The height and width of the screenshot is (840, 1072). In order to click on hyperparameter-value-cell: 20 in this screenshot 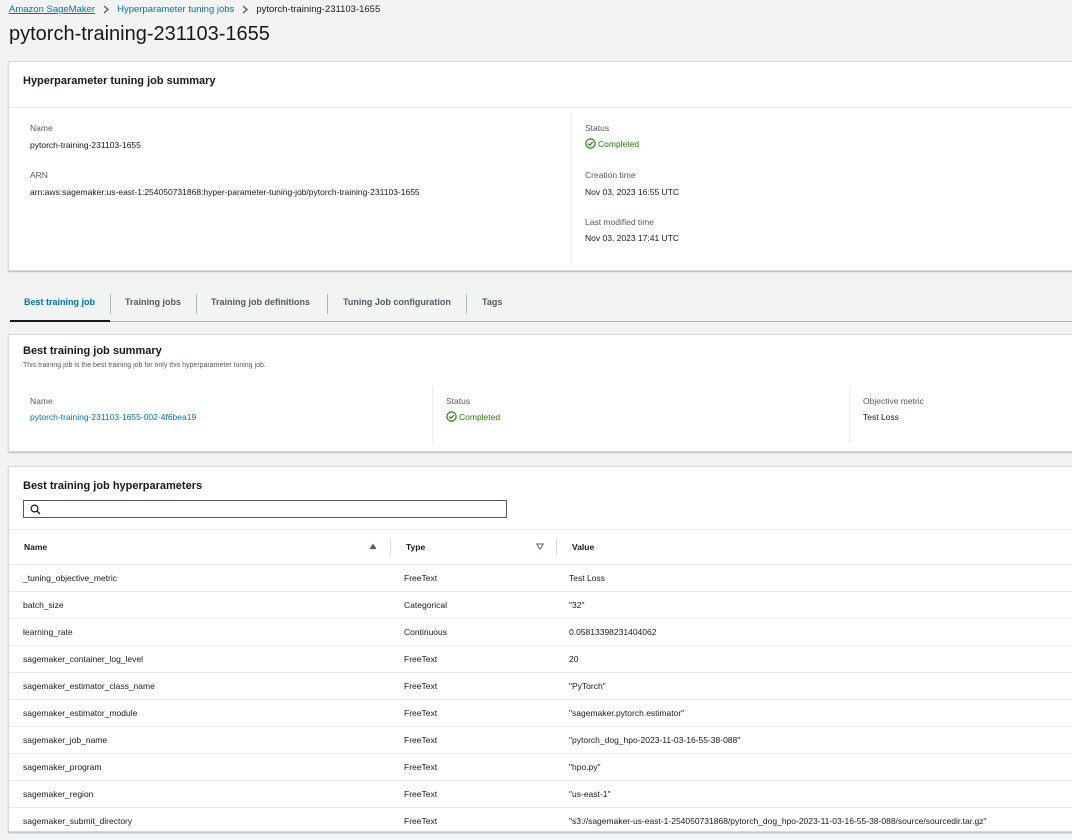, I will do `click(814, 659)`.